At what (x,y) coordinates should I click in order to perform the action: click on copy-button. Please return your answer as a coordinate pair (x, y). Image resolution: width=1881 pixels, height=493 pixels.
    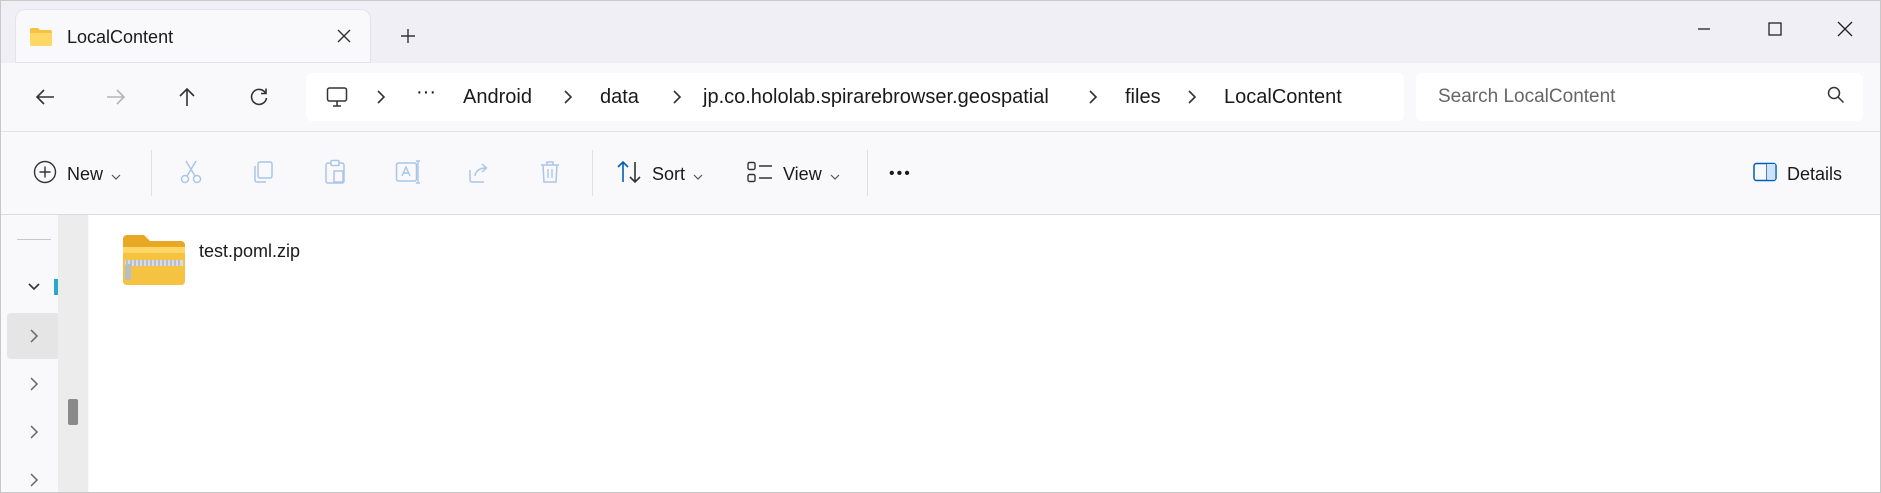
    Looking at the image, I should click on (263, 174).